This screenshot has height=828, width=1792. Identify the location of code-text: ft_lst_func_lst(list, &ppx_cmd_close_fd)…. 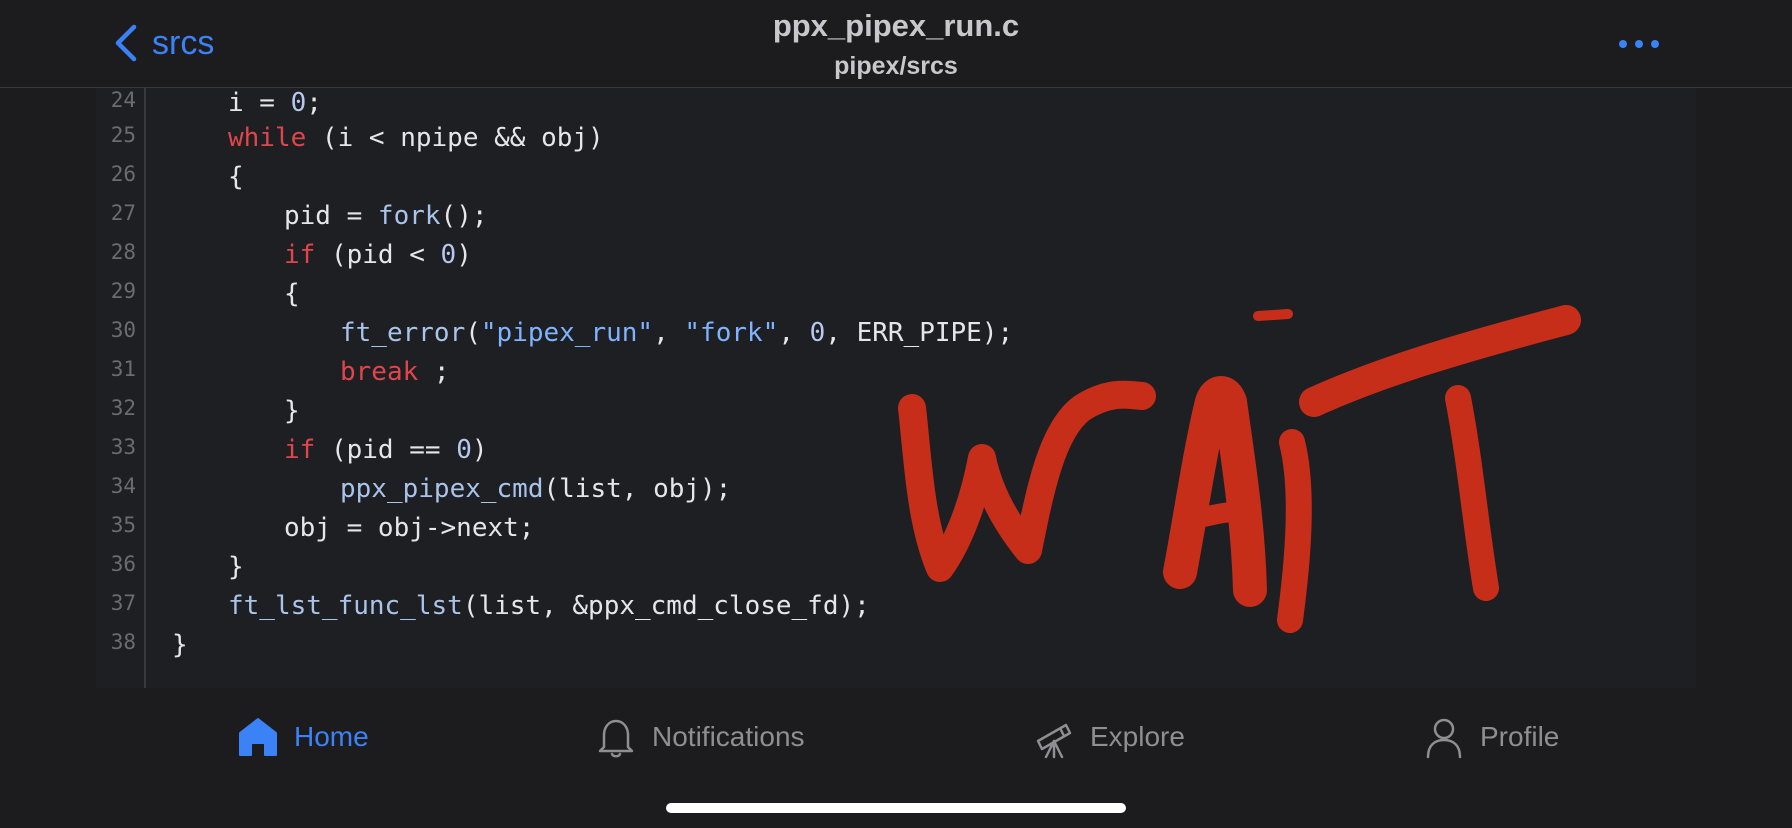
(549, 606).